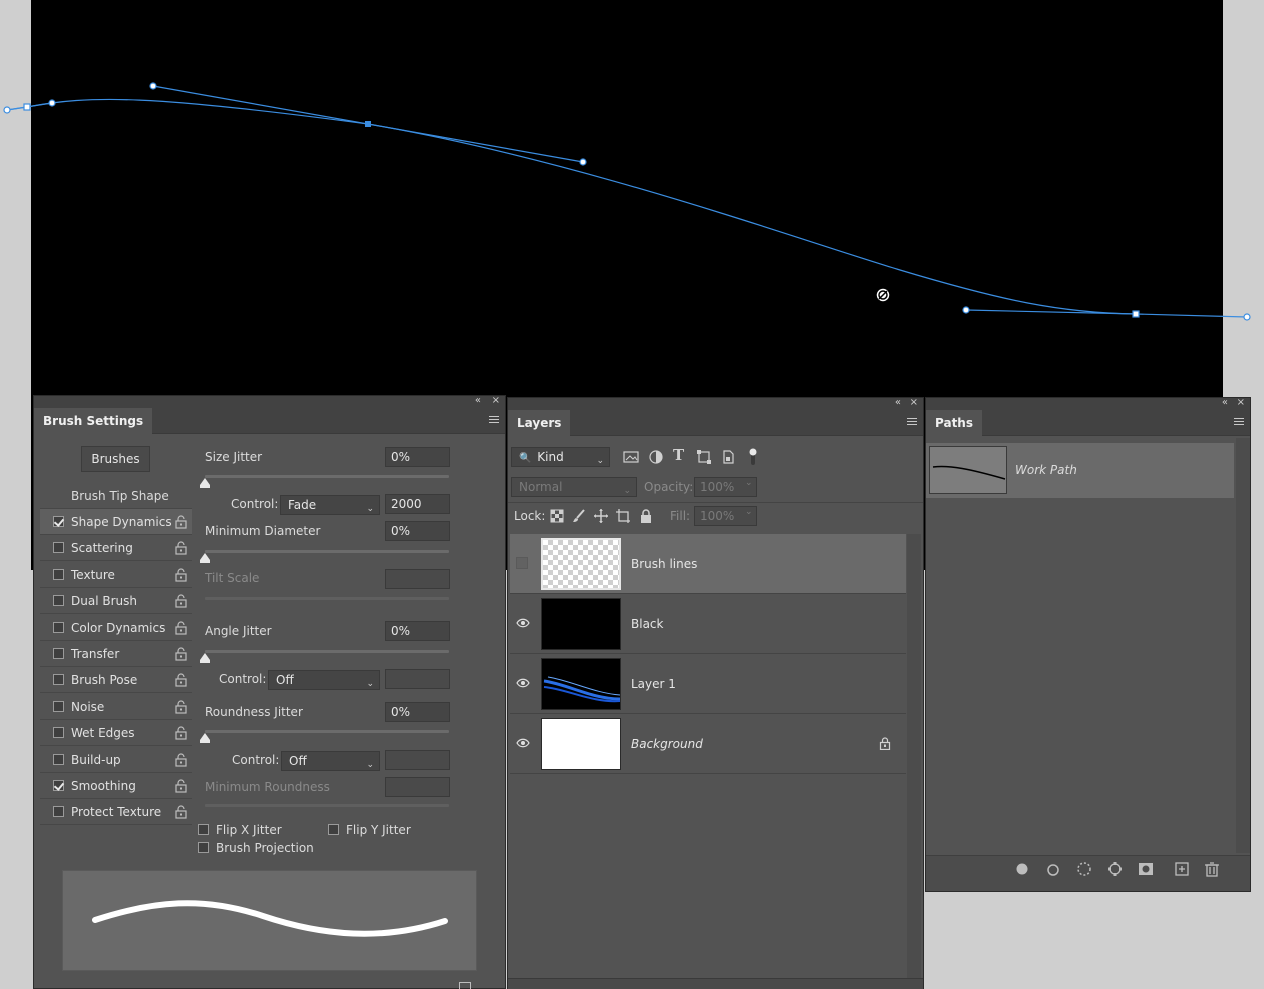  Describe the element at coordinates (417, 712) in the screenshot. I see `roundness-jitter-field: 0%` at that location.